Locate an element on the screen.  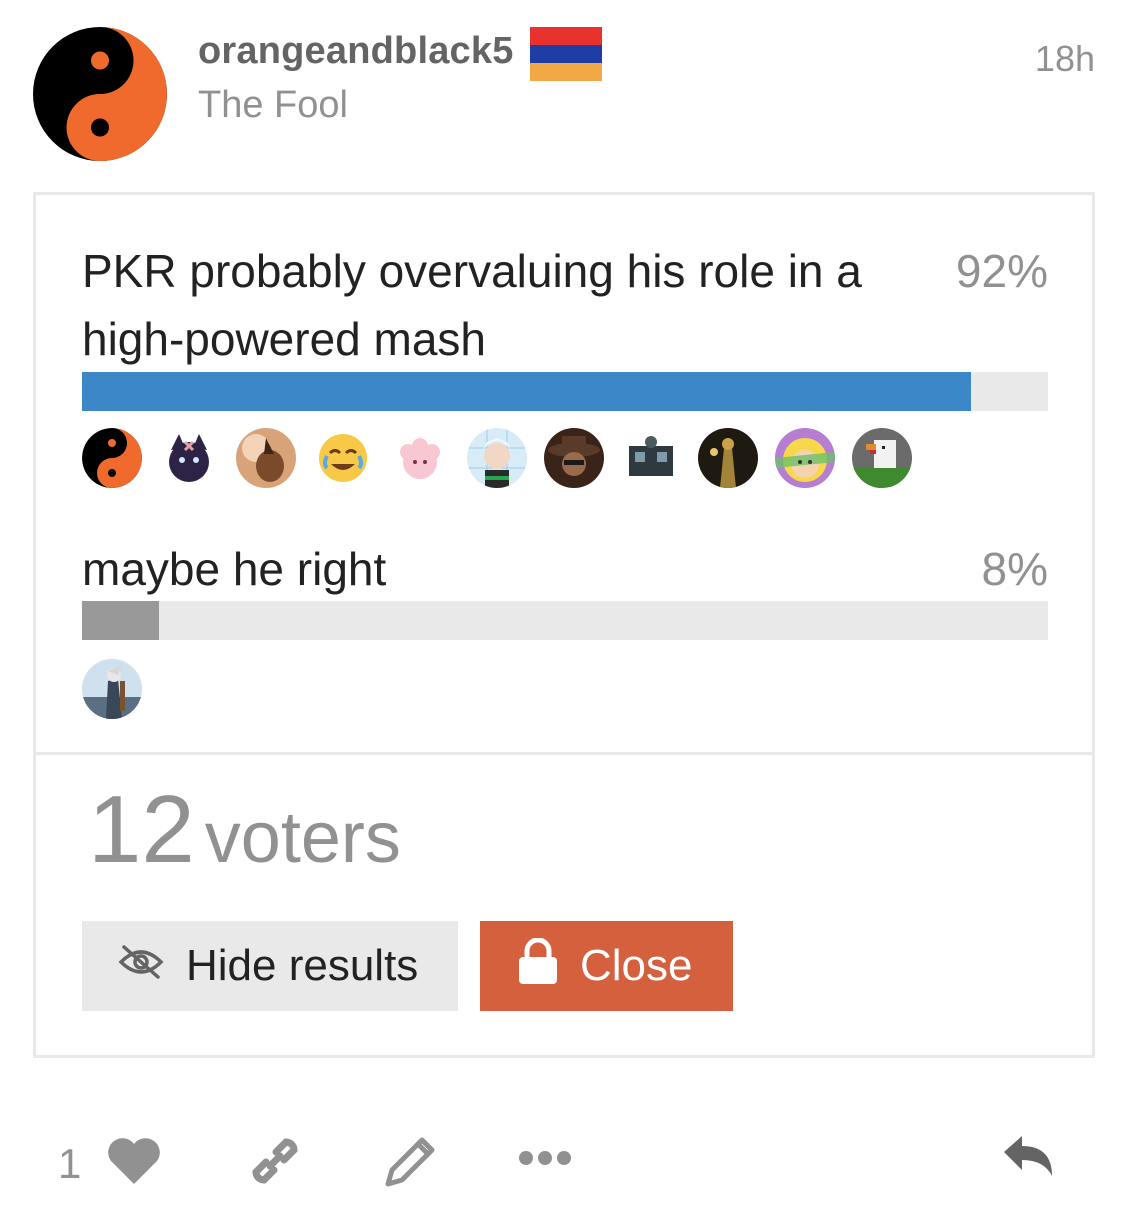
post-controls: 1 is located at coordinates (562, 1160).